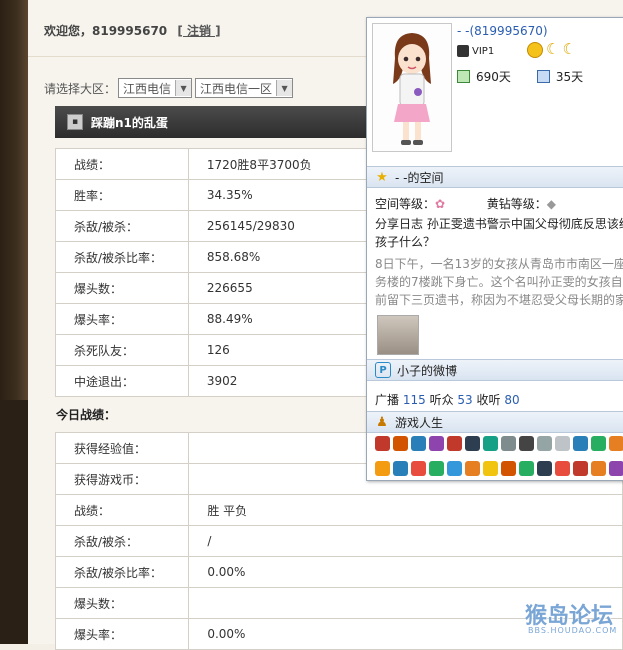  Describe the element at coordinates (495, 370) in the screenshot. I see `weibo-section-header: P 小子的微博` at that location.